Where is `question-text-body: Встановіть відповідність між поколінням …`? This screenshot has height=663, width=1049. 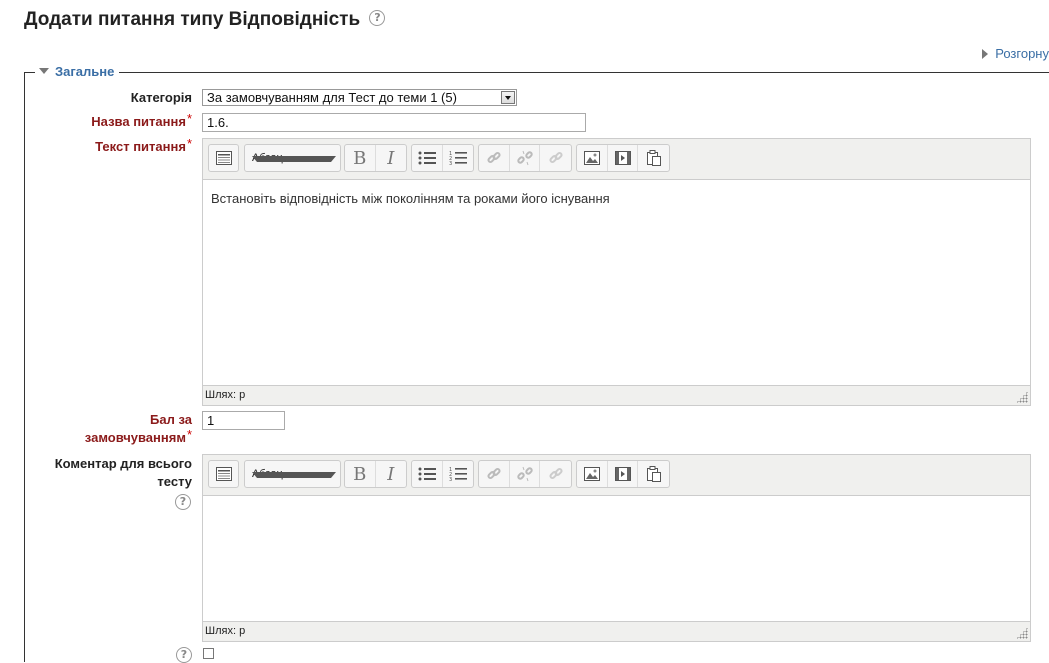 question-text-body: Встановіть відповідність між поколінням … is located at coordinates (616, 198).